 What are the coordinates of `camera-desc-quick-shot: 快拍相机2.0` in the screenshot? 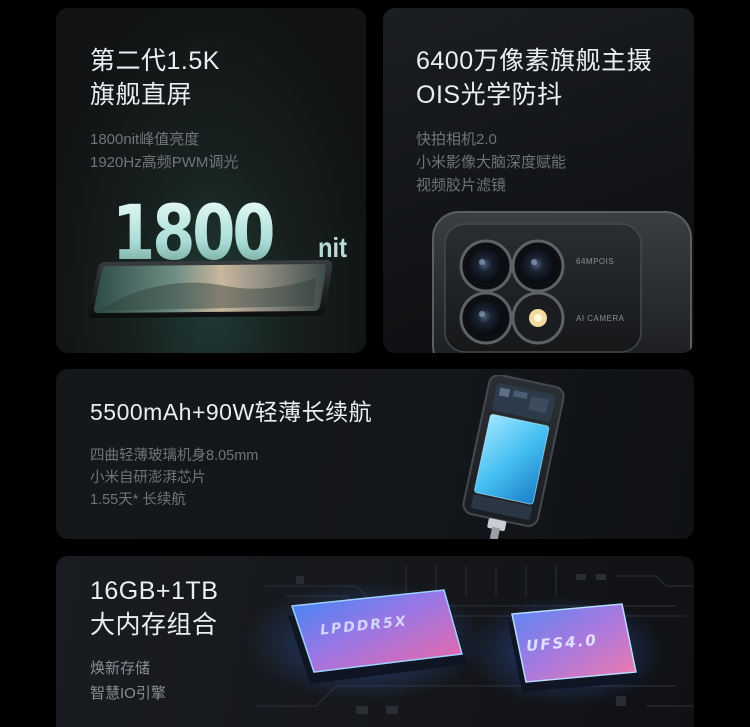 It's located at (456, 139).